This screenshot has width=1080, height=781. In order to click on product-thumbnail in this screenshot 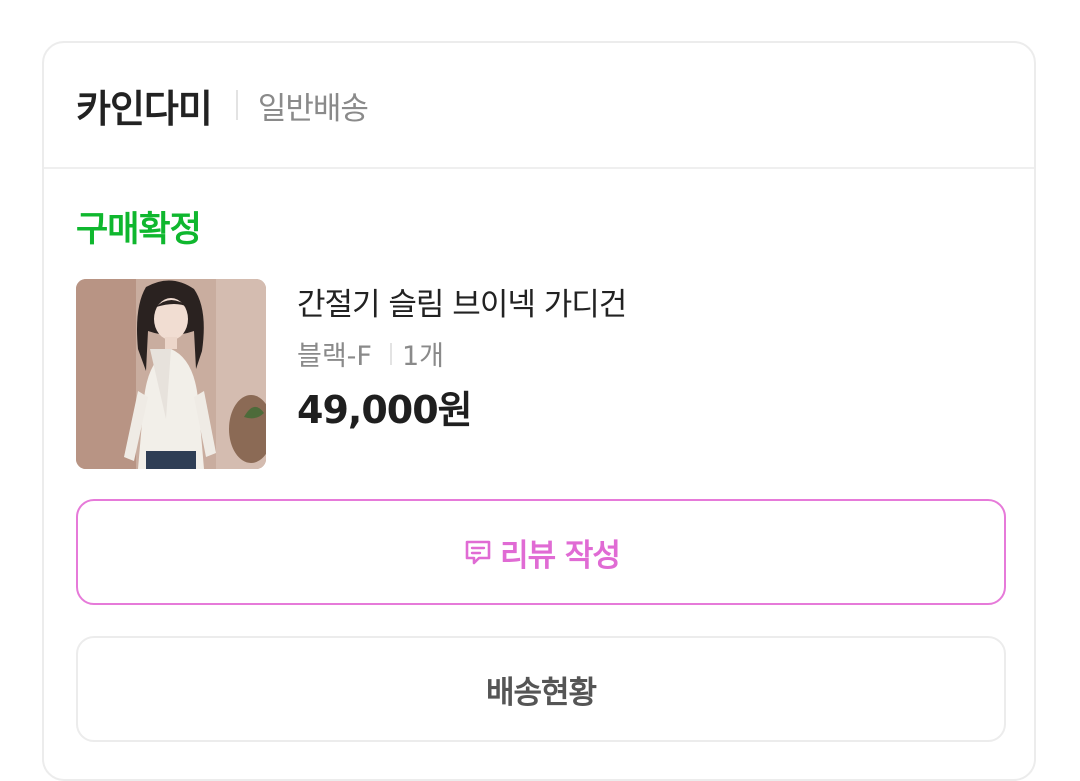, I will do `click(171, 374)`.